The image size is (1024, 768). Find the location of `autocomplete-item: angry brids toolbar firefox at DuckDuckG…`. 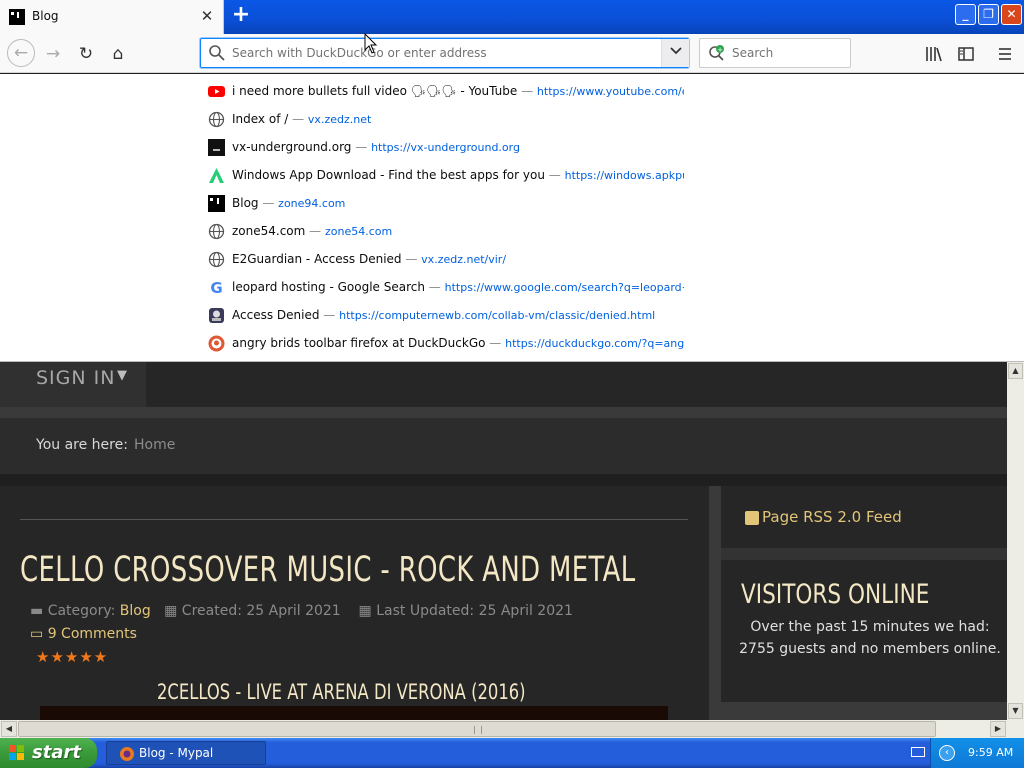

autocomplete-item: angry brids toolbar firefox at DuckDuckG… is located at coordinates (512, 344).